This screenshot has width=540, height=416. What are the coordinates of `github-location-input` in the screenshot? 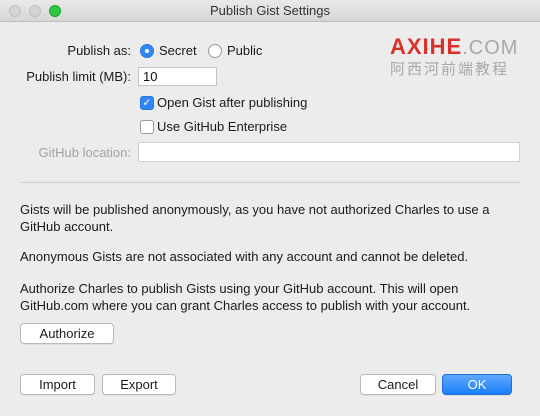 It's located at (329, 152).